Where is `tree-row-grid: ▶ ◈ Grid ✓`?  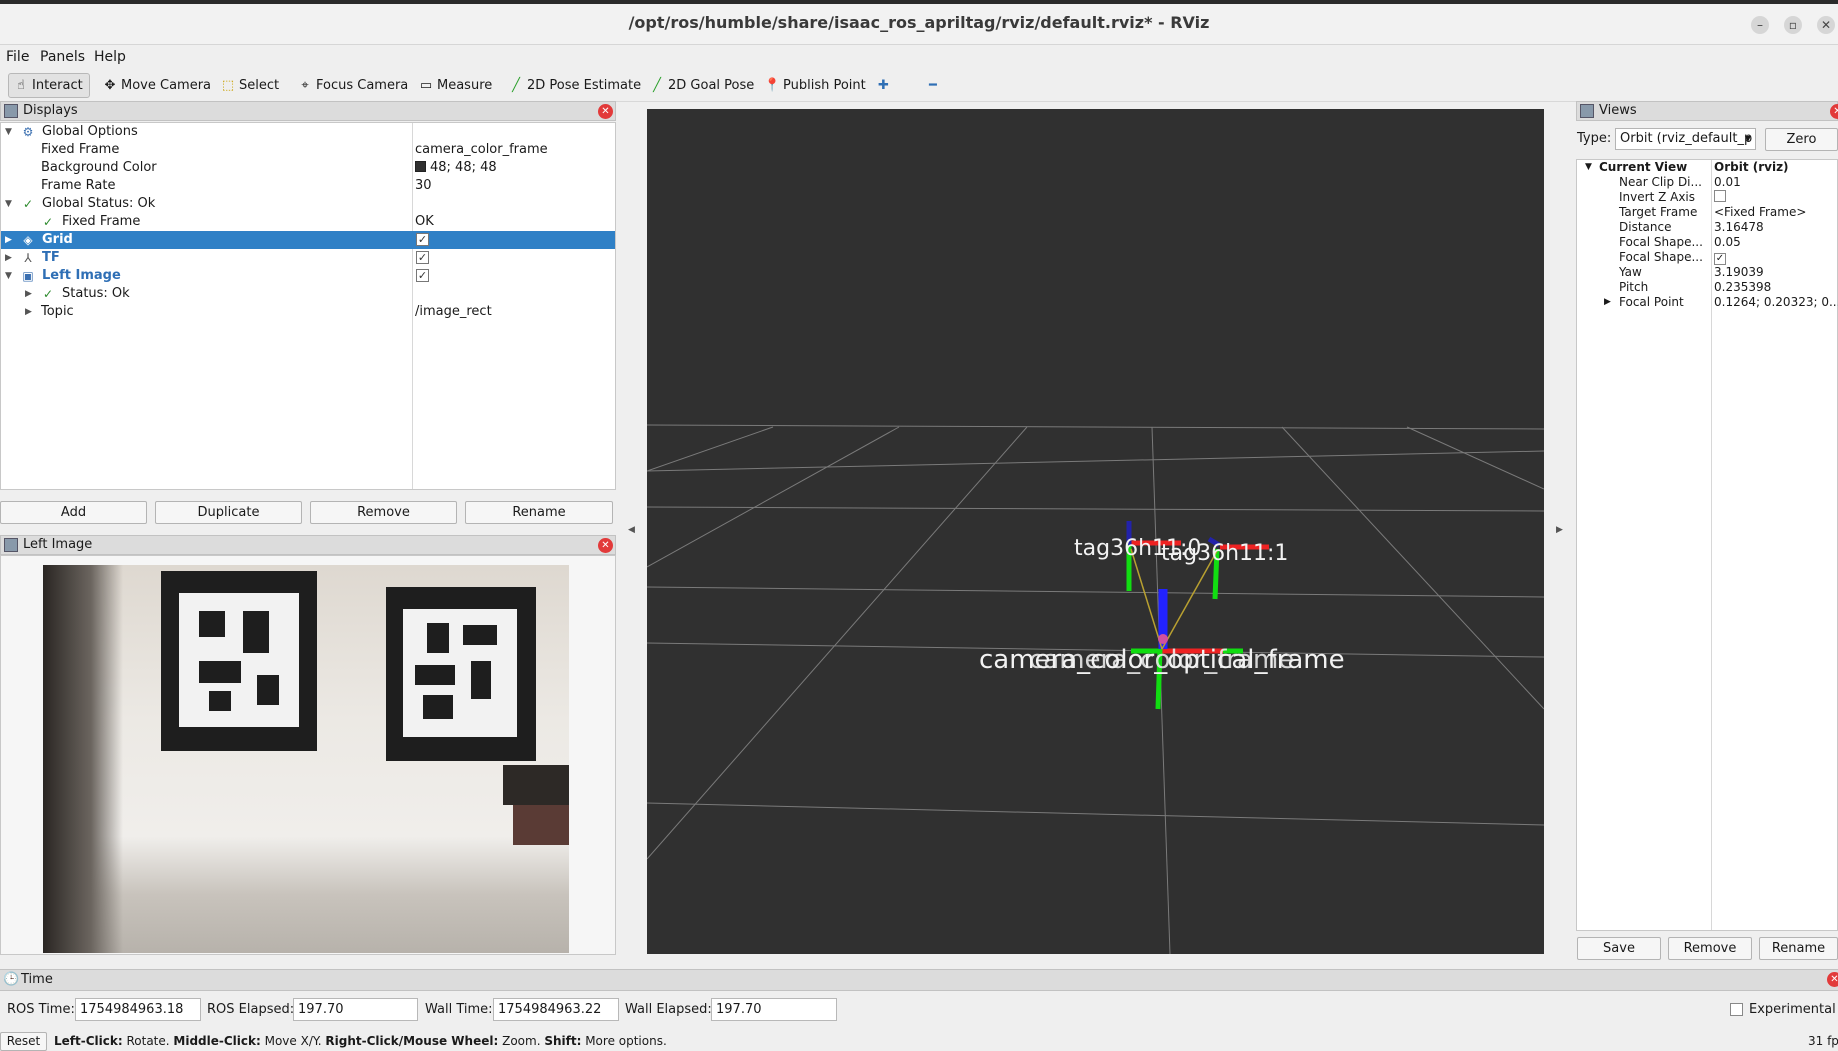 tree-row-grid: ▶ ◈ Grid ✓ is located at coordinates (308, 240).